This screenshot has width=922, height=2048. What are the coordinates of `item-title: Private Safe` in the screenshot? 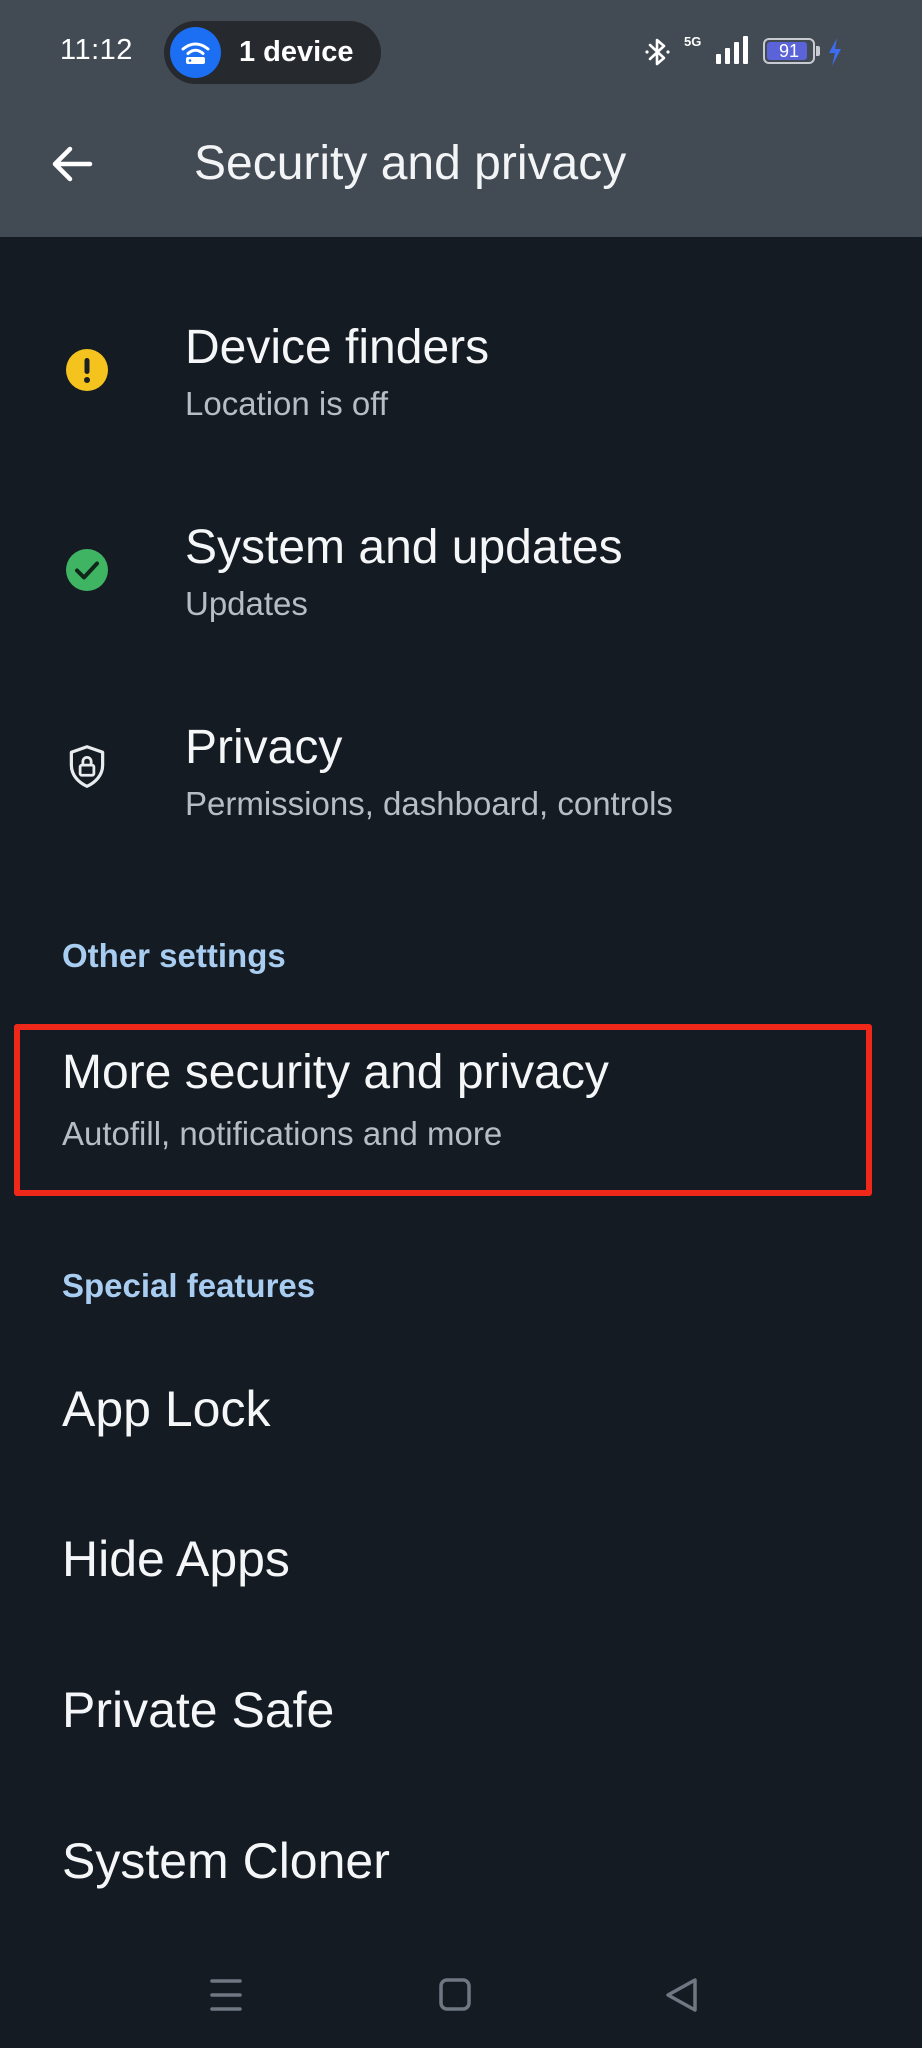 It's located at (198, 1710).